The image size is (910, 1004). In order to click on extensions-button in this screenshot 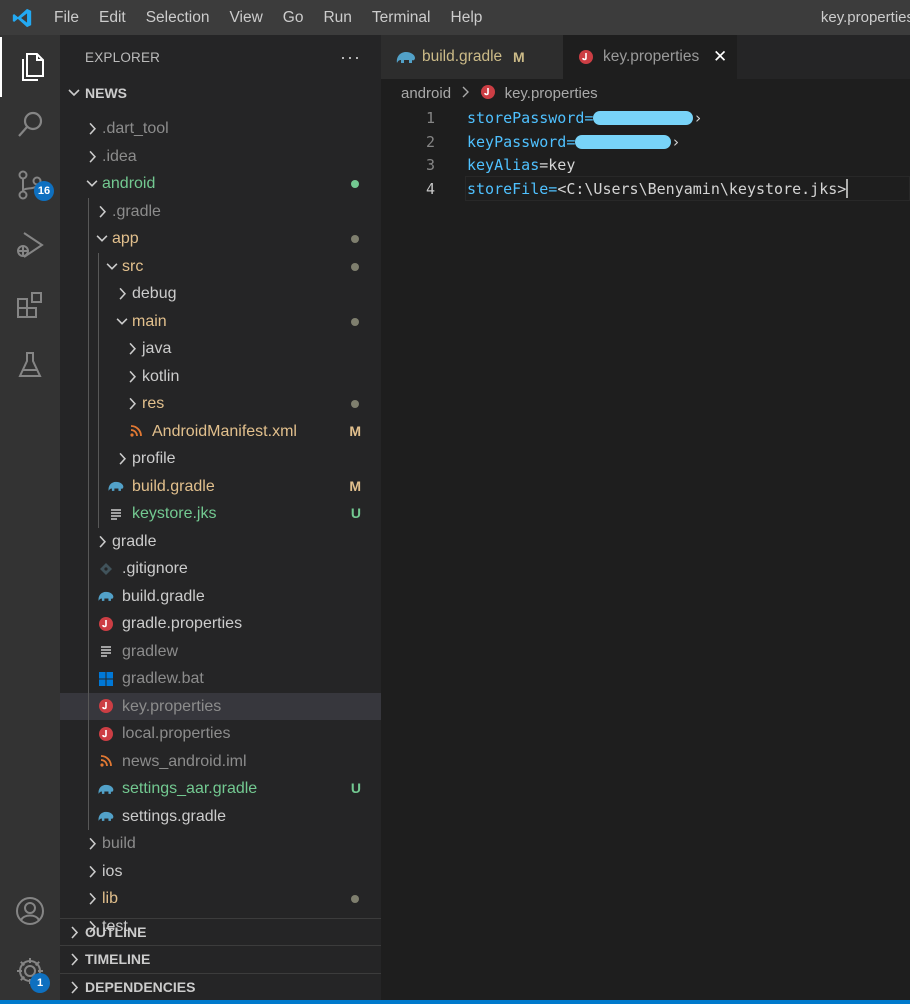, I will do `click(30, 305)`.